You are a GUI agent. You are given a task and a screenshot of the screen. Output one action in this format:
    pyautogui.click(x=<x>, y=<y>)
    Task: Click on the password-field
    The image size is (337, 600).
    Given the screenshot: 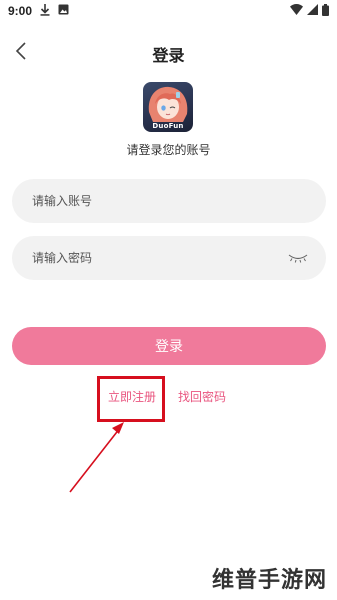 What is the action you would take?
    pyautogui.click(x=169, y=258)
    